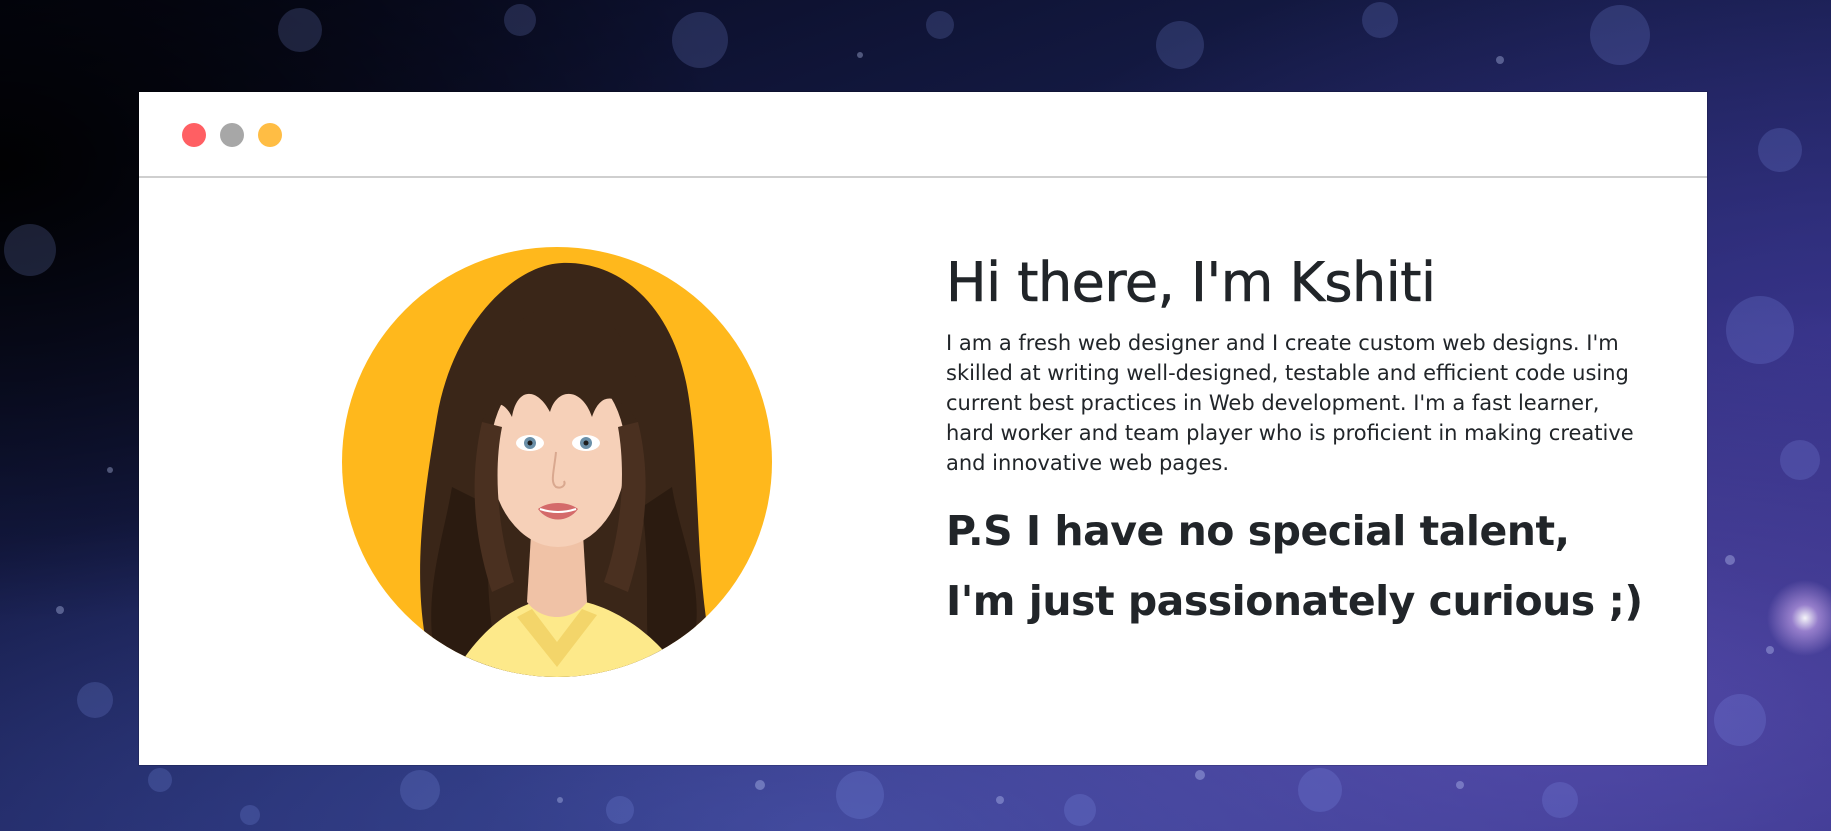 This screenshot has height=831, width=1831. Describe the element at coordinates (568, 469) in the screenshot. I see `portrait-illustration` at that location.